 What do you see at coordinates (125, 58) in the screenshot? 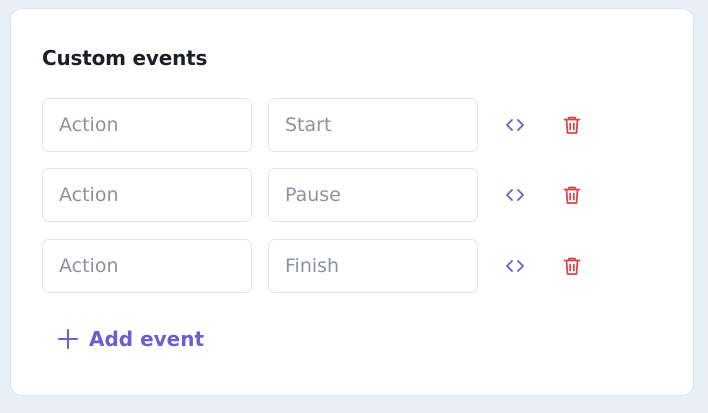
I see `card-title: Custom events` at bounding box center [125, 58].